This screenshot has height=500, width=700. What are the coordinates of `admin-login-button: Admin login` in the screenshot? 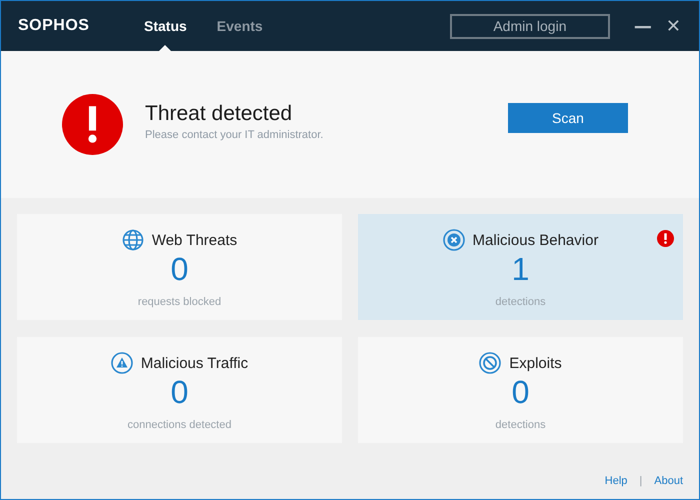 It's located at (530, 26).